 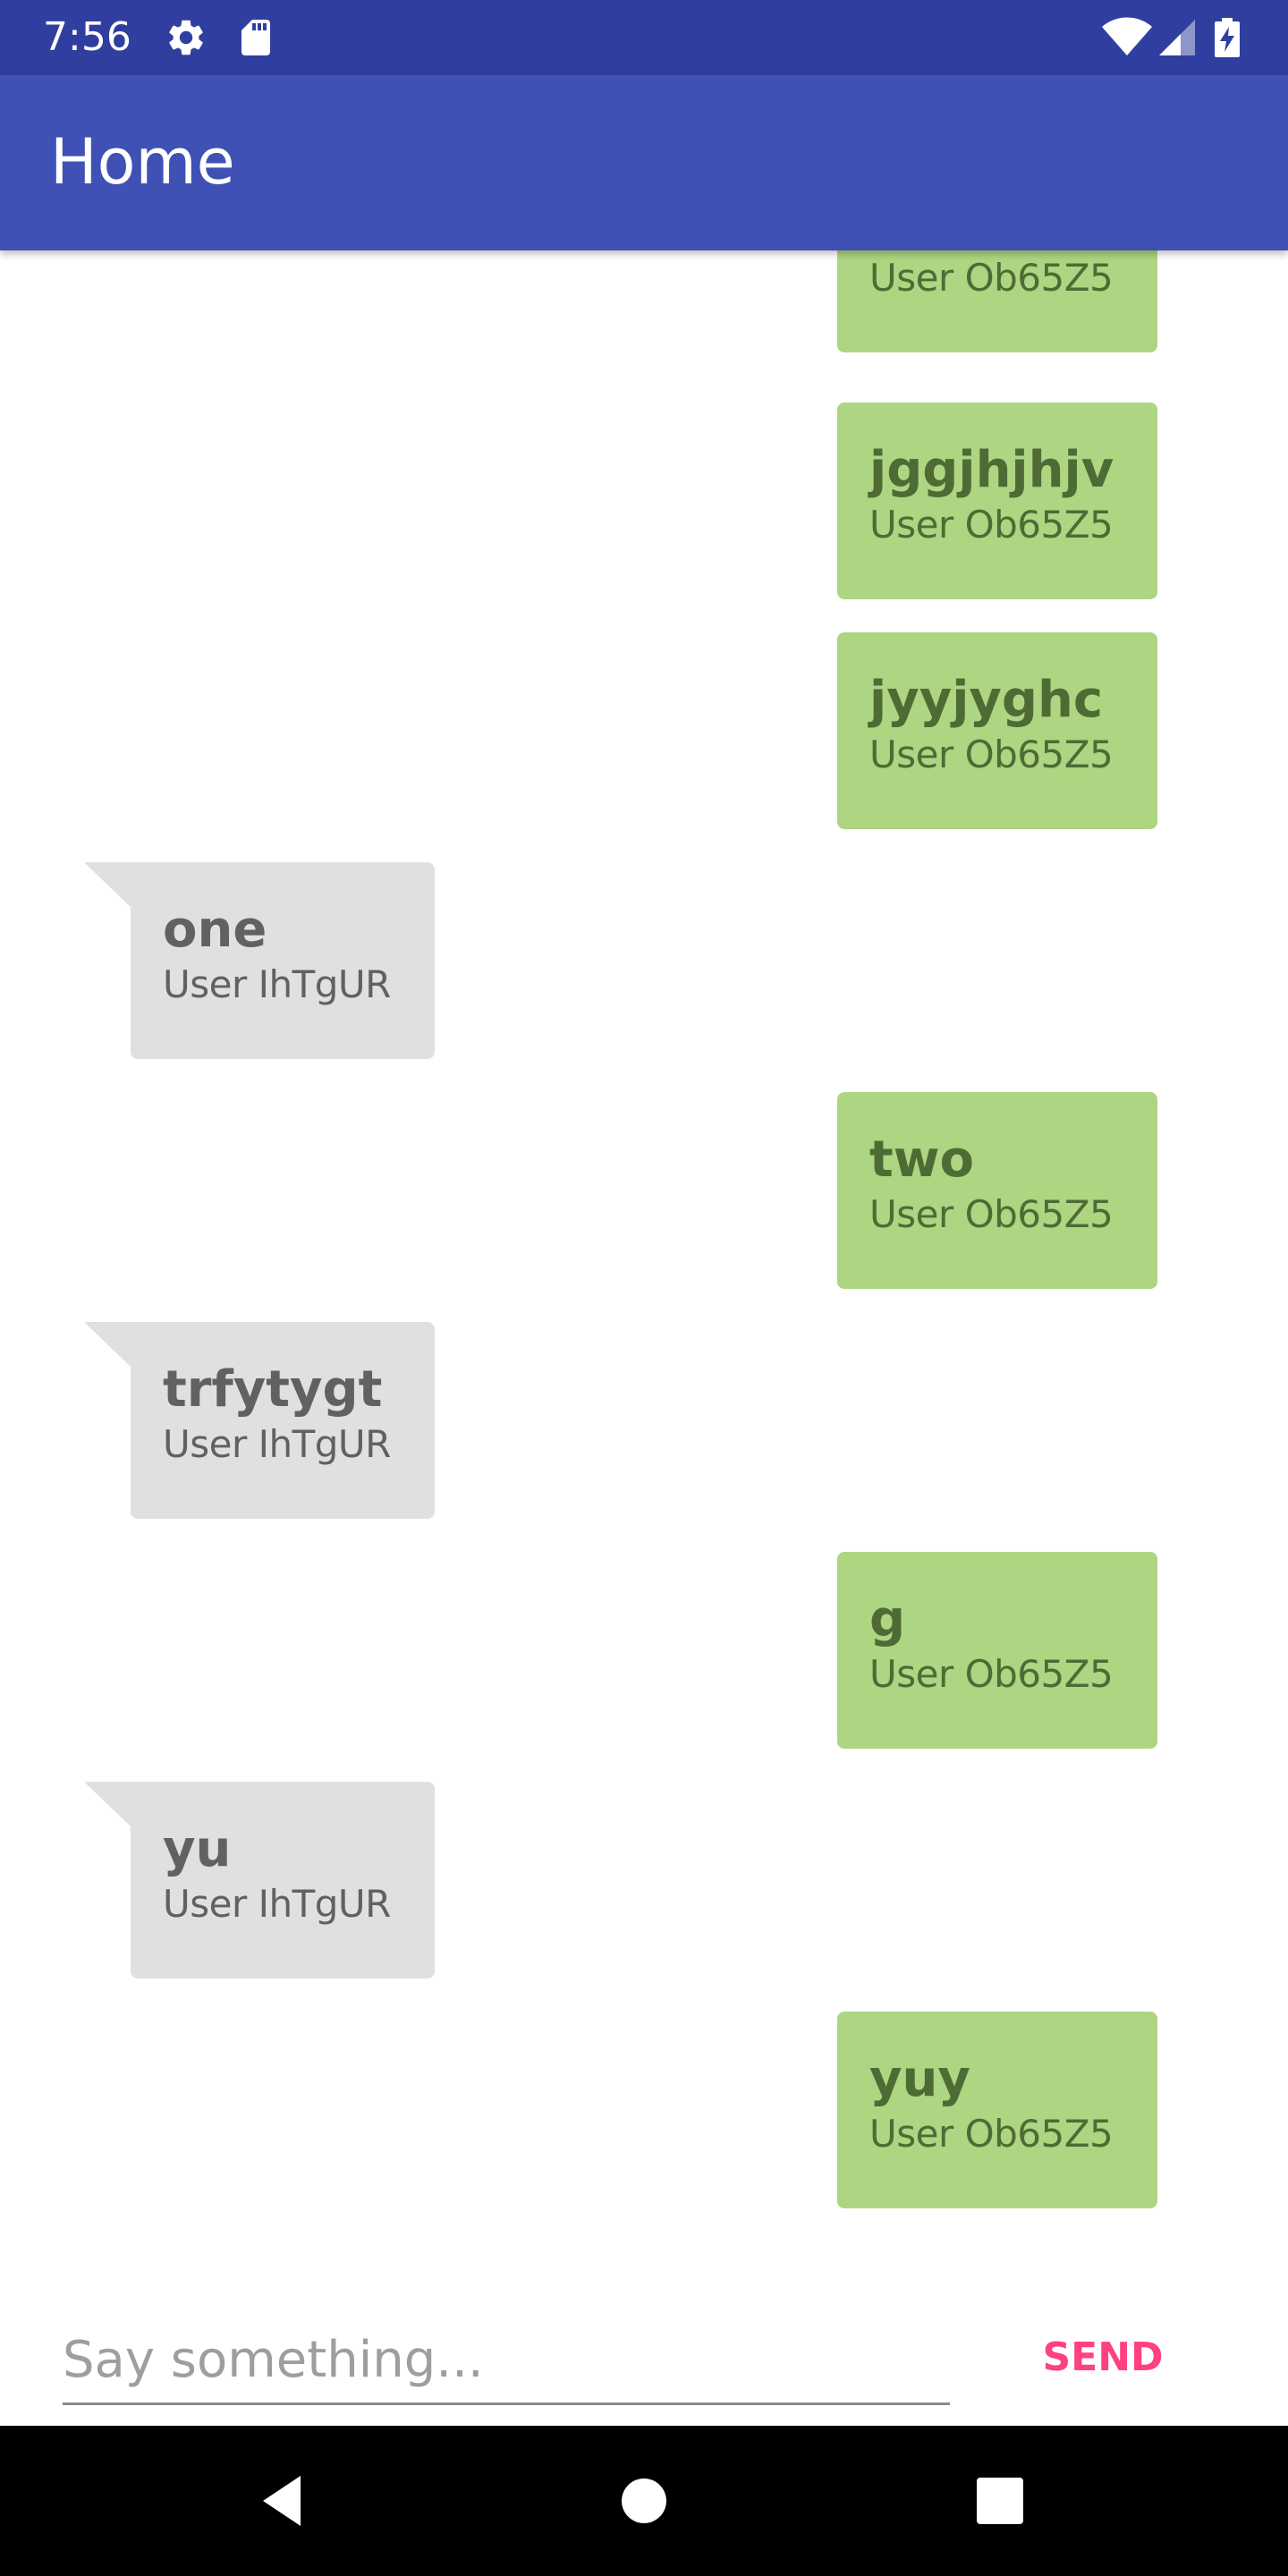 What do you see at coordinates (259, 1420) in the screenshot?
I see `message-bubble-theirs: trfytygt User IhTgUR` at bounding box center [259, 1420].